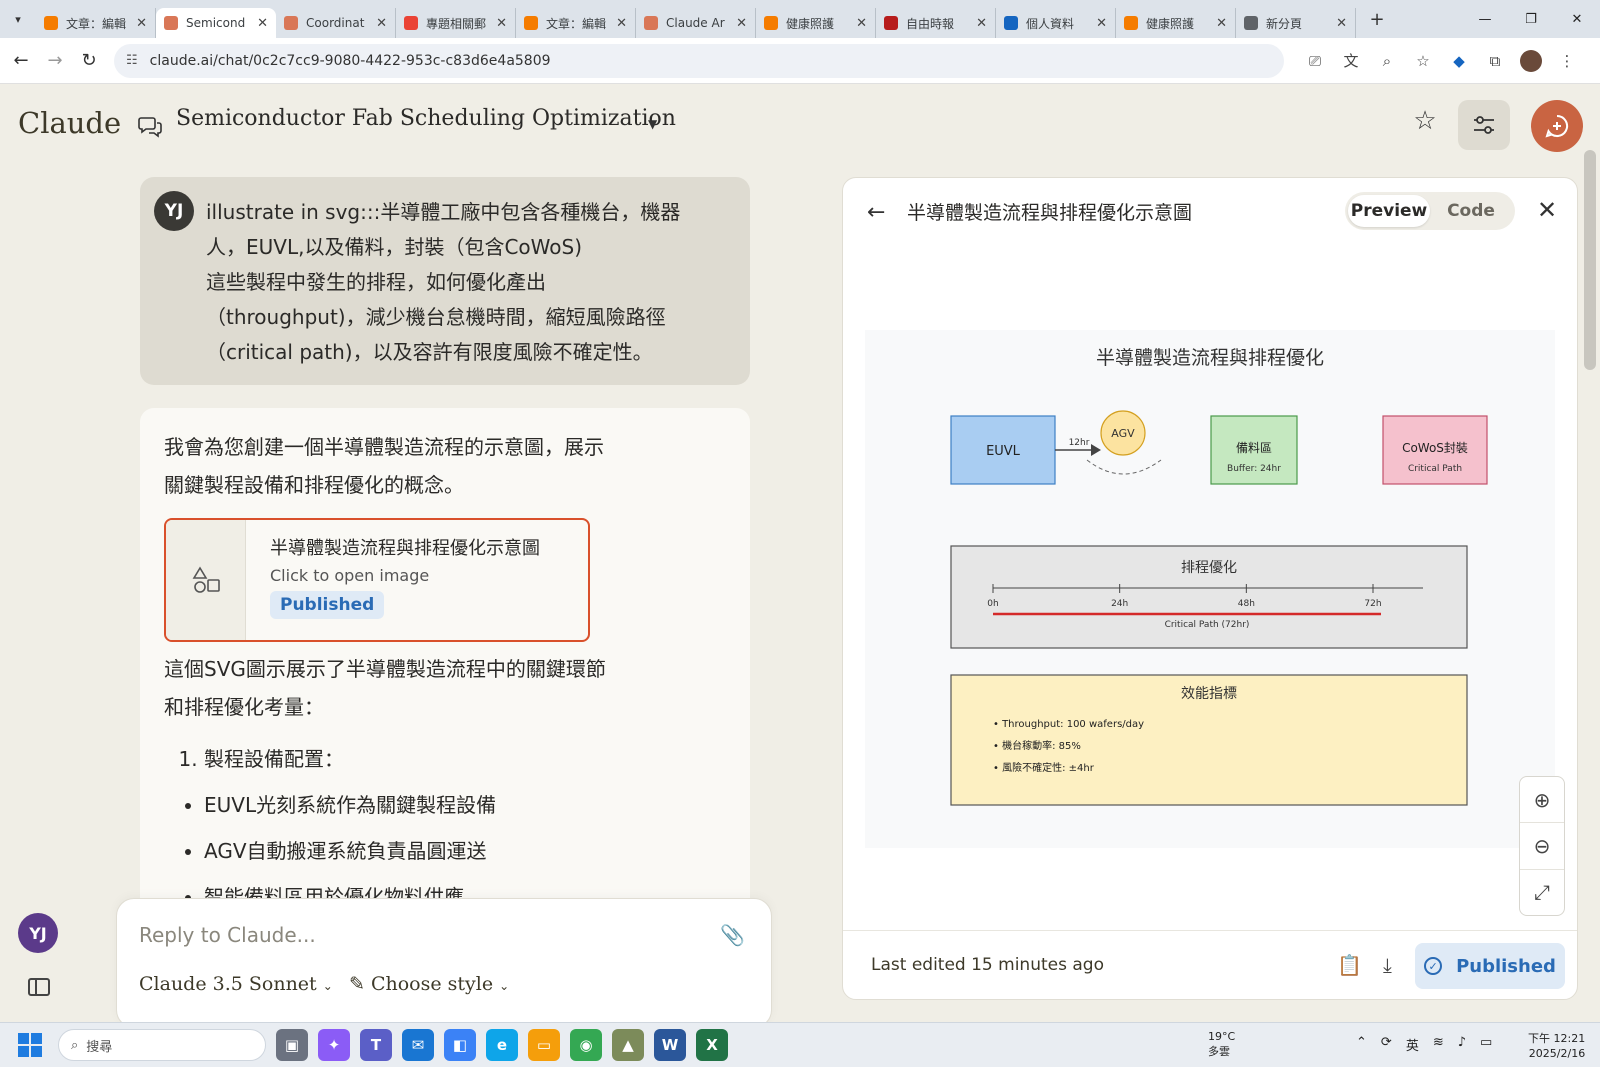 The image size is (1600, 1067). What do you see at coordinates (1459, 61) in the screenshot?
I see `extension-diamond-icon: ◆` at bounding box center [1459, 61].